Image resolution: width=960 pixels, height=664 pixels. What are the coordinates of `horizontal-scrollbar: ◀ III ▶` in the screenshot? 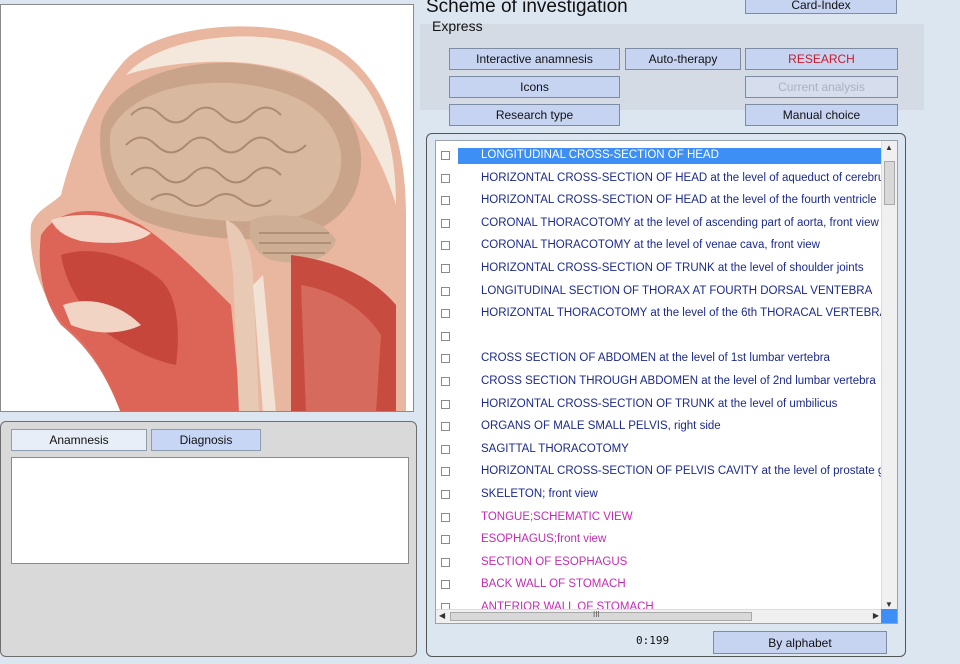 It's located at (659, 616).